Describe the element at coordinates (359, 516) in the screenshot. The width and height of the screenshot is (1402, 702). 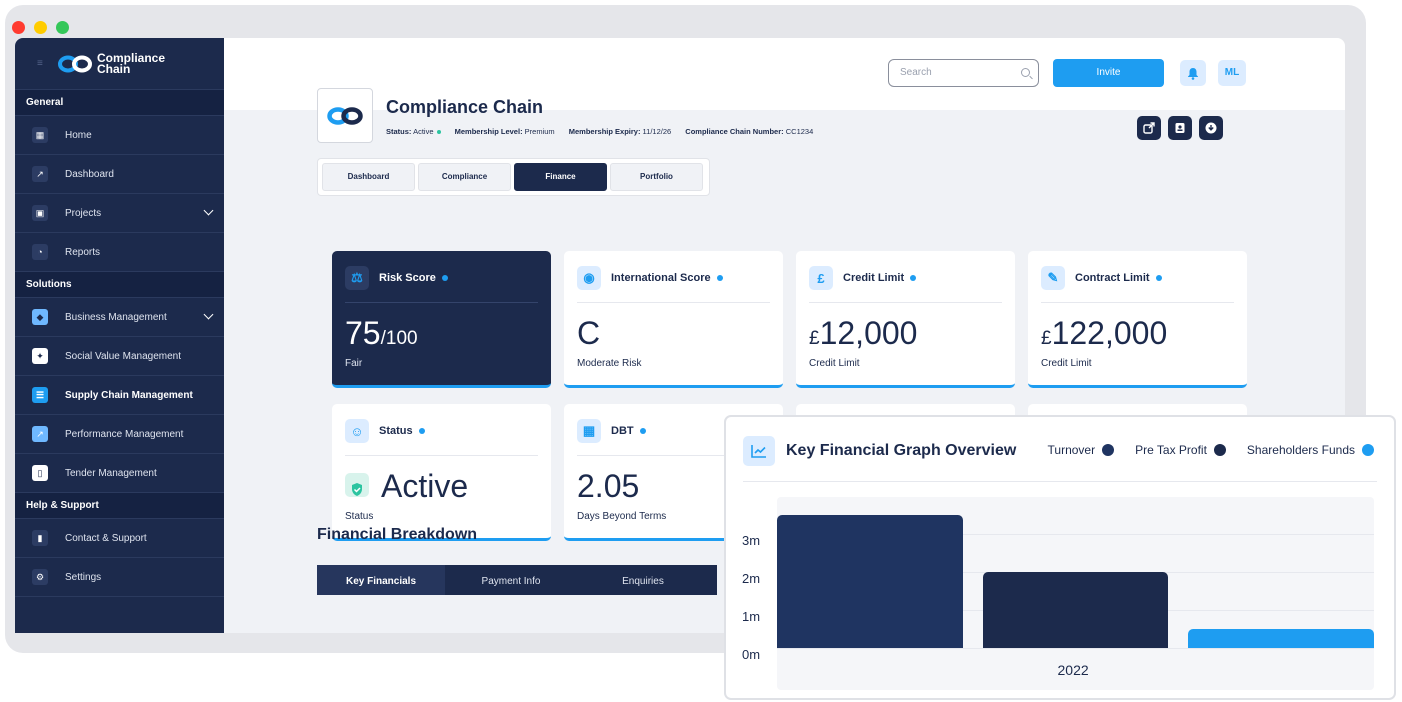
I see `status-label: Status` at that location.